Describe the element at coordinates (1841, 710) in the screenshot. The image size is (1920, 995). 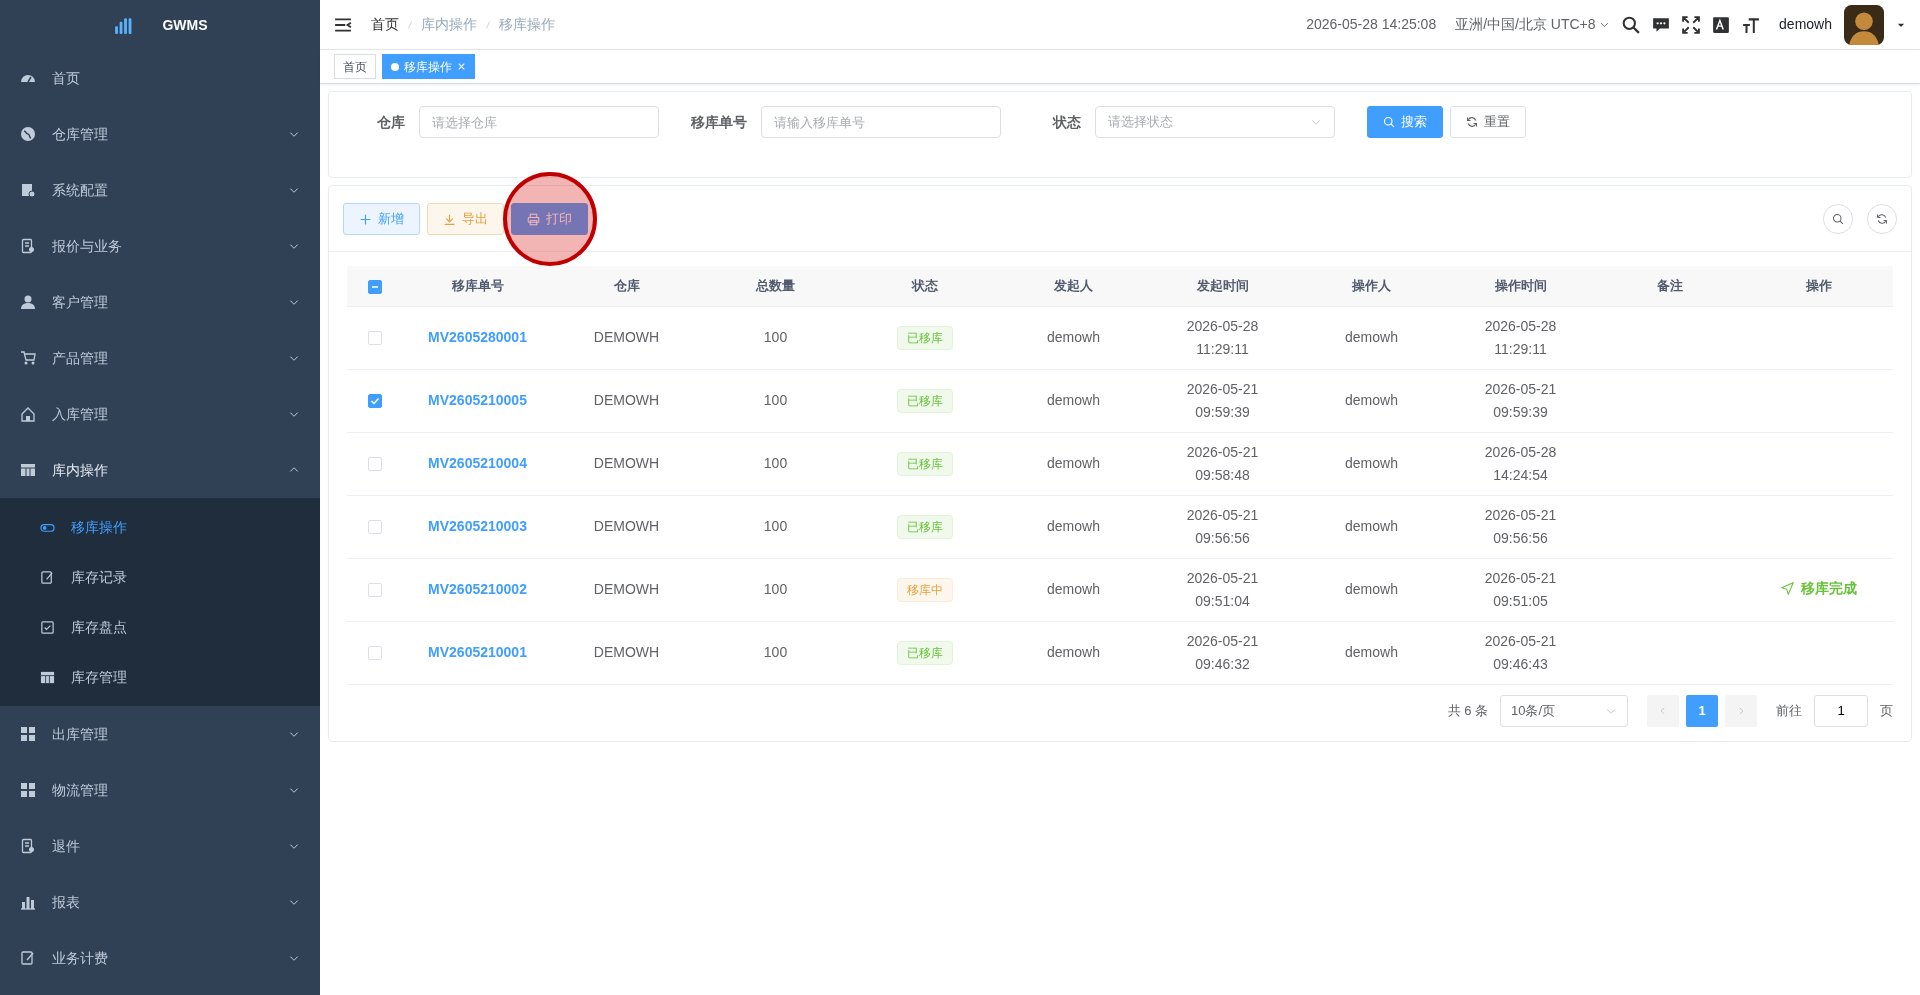
I see `page-input: 1` at that location.